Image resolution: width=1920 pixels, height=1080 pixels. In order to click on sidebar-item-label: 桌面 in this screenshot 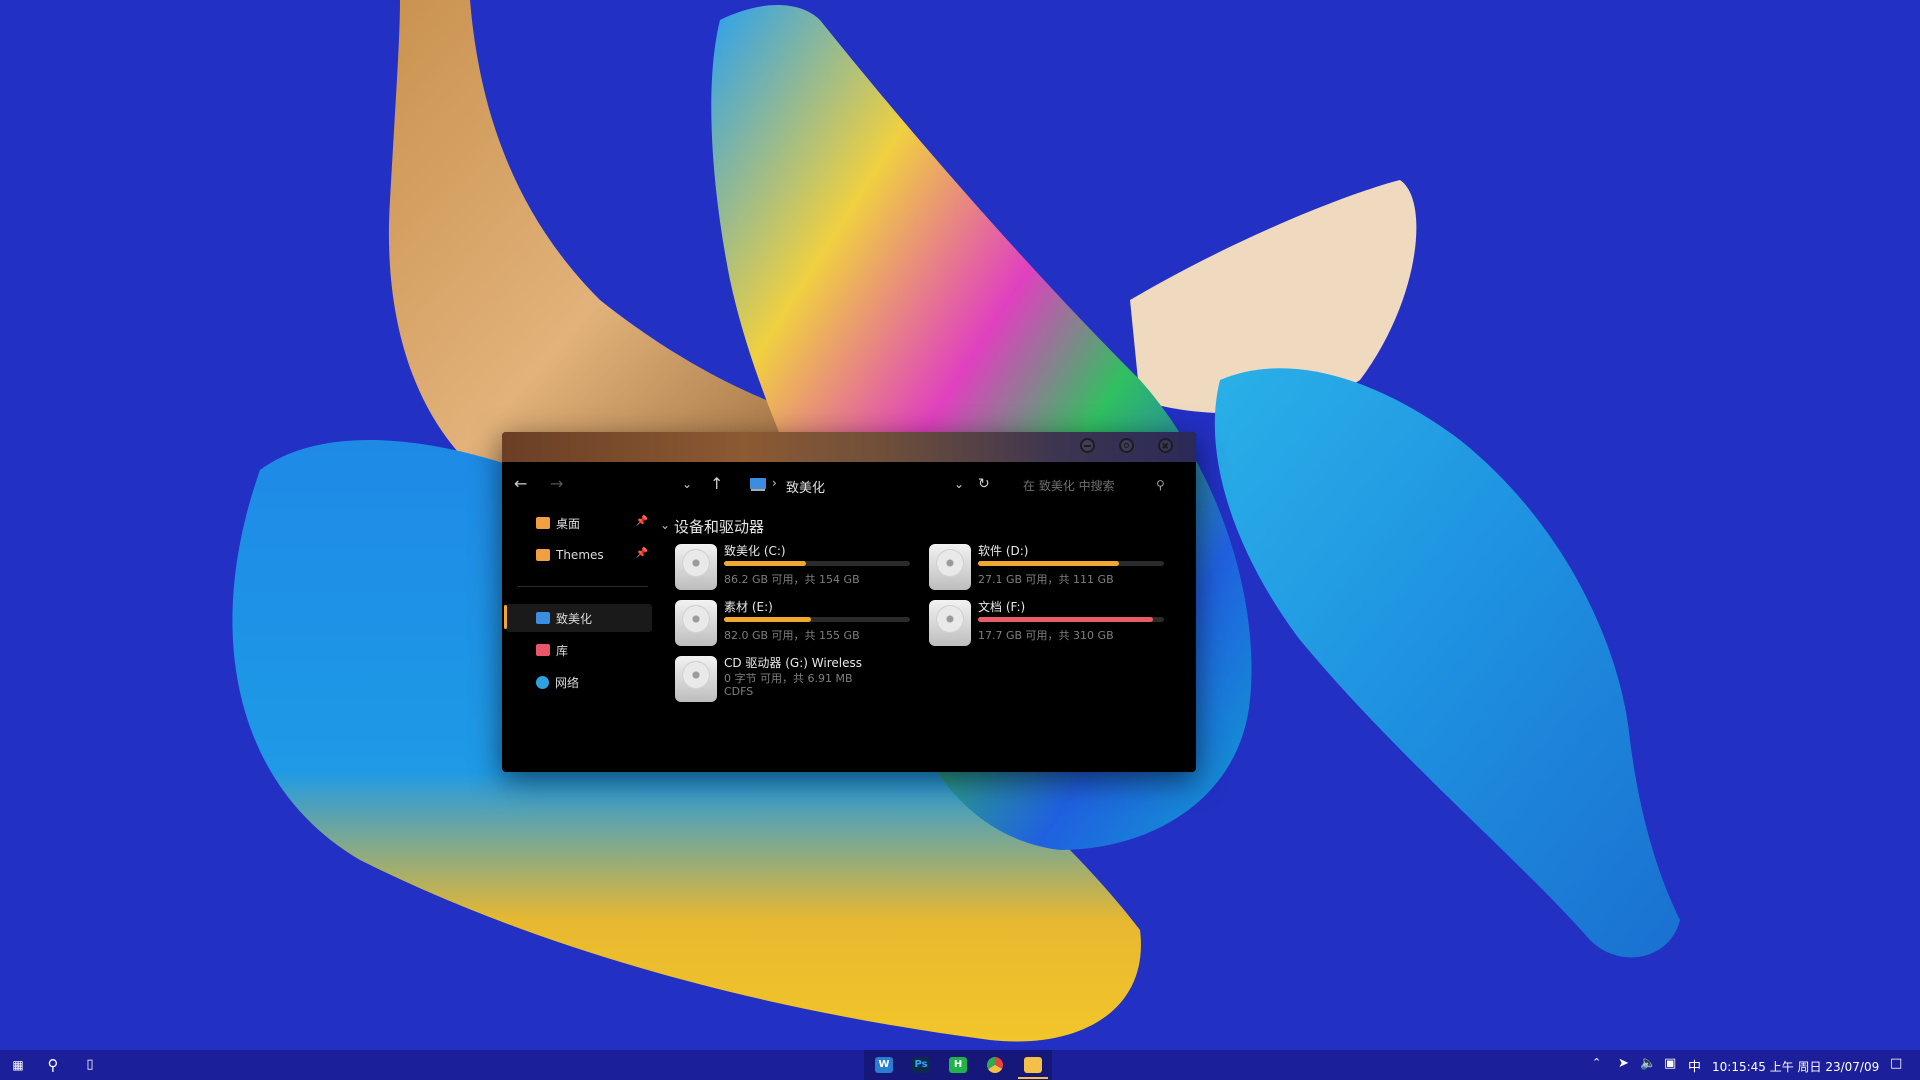, I will do `click(568, 523)`.